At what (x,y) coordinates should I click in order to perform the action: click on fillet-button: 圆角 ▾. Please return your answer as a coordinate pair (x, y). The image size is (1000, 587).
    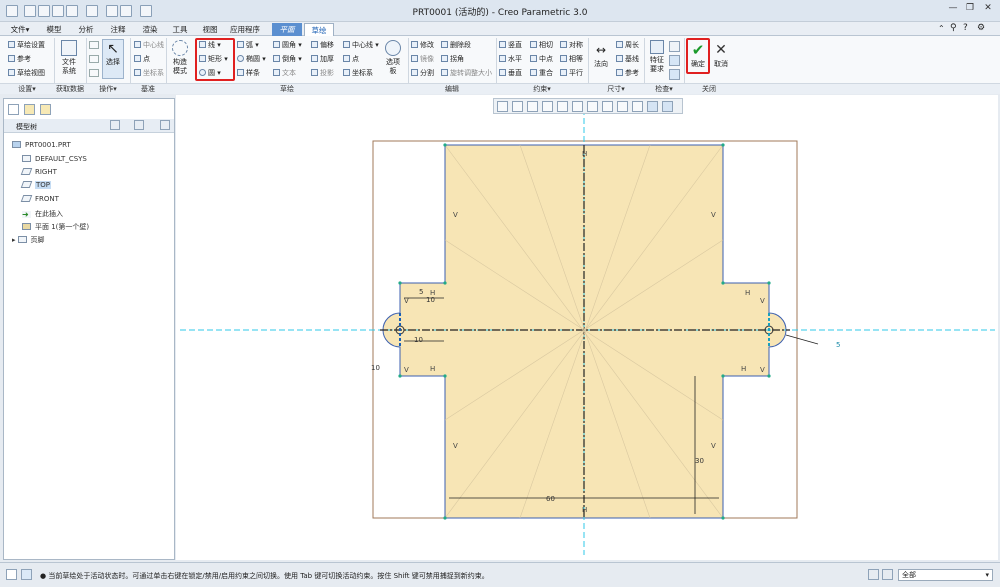
    Looking at the image, I should click on (287, 45).